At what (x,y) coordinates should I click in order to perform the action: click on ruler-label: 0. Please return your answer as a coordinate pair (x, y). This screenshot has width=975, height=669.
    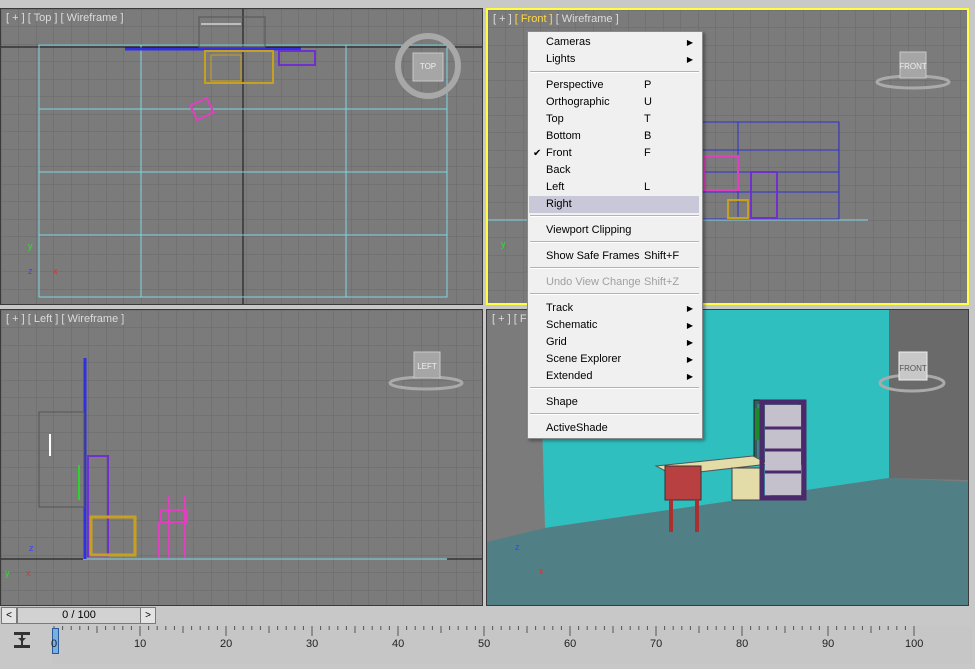
    Looking at the image, I should click on (54, 644).